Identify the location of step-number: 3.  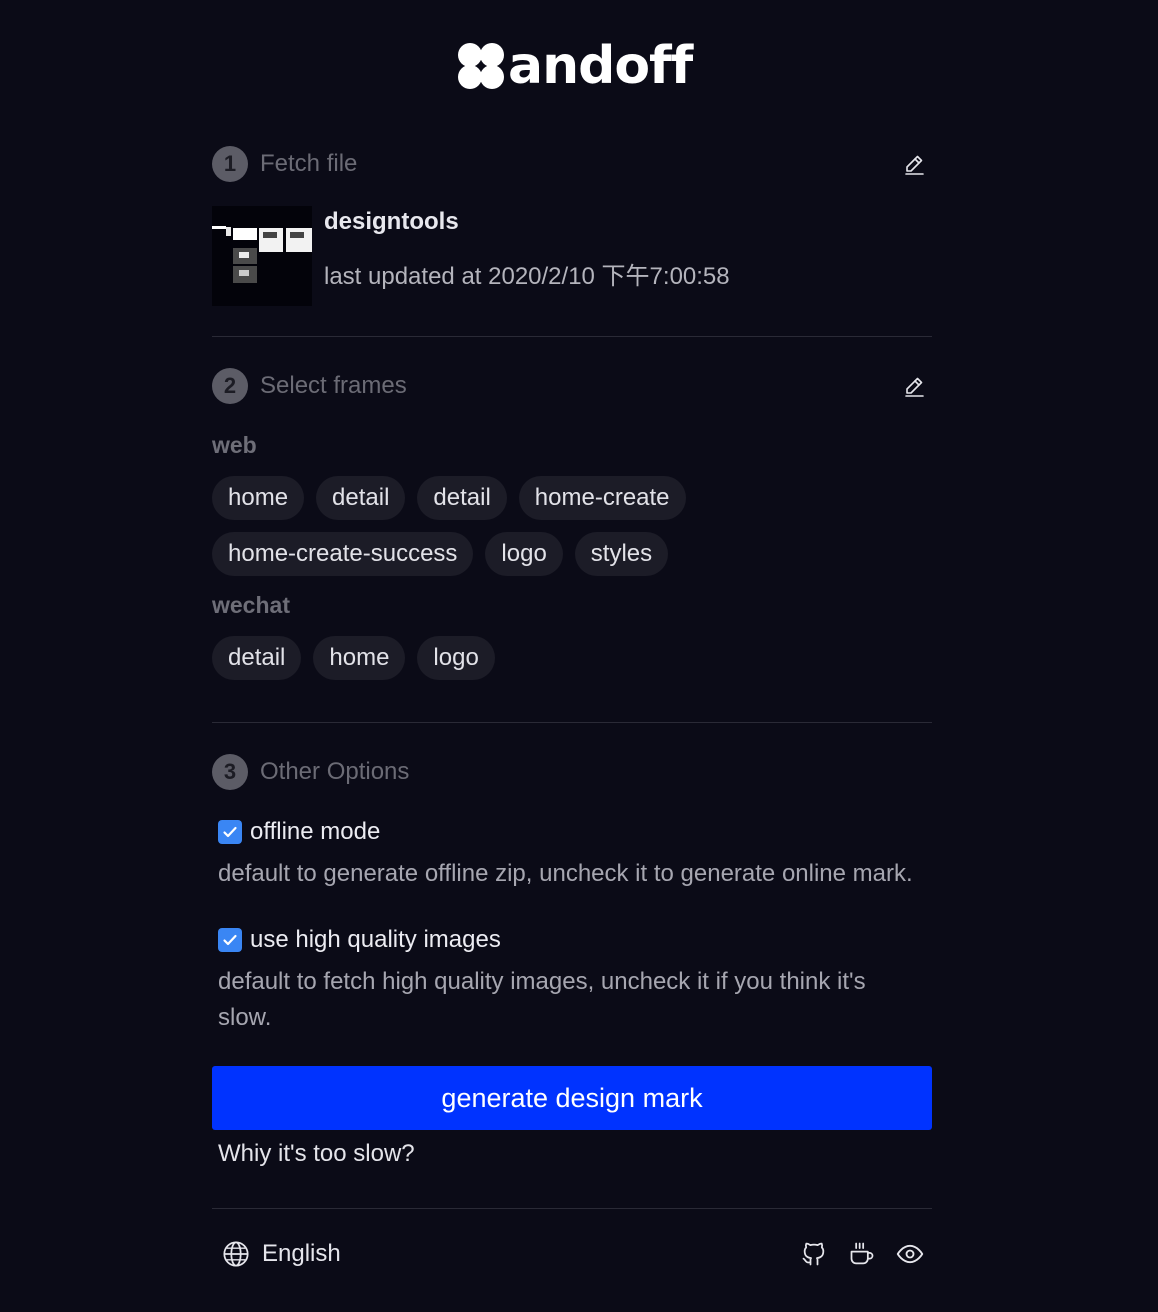
(230, 772).